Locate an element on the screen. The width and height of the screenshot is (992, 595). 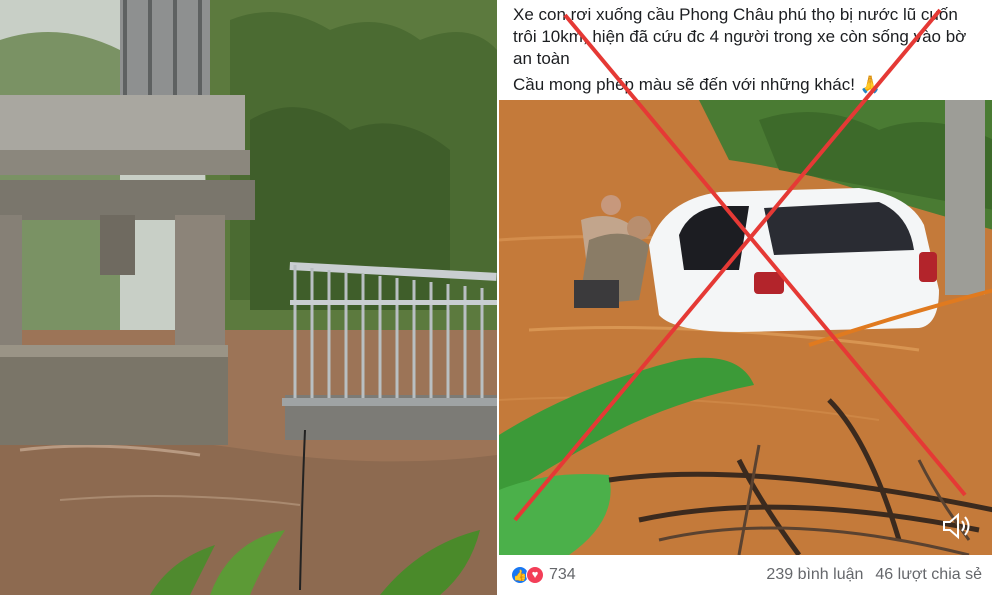
reactions-summary: 👍 ♥ 734 is located at coordinates (543, 575).